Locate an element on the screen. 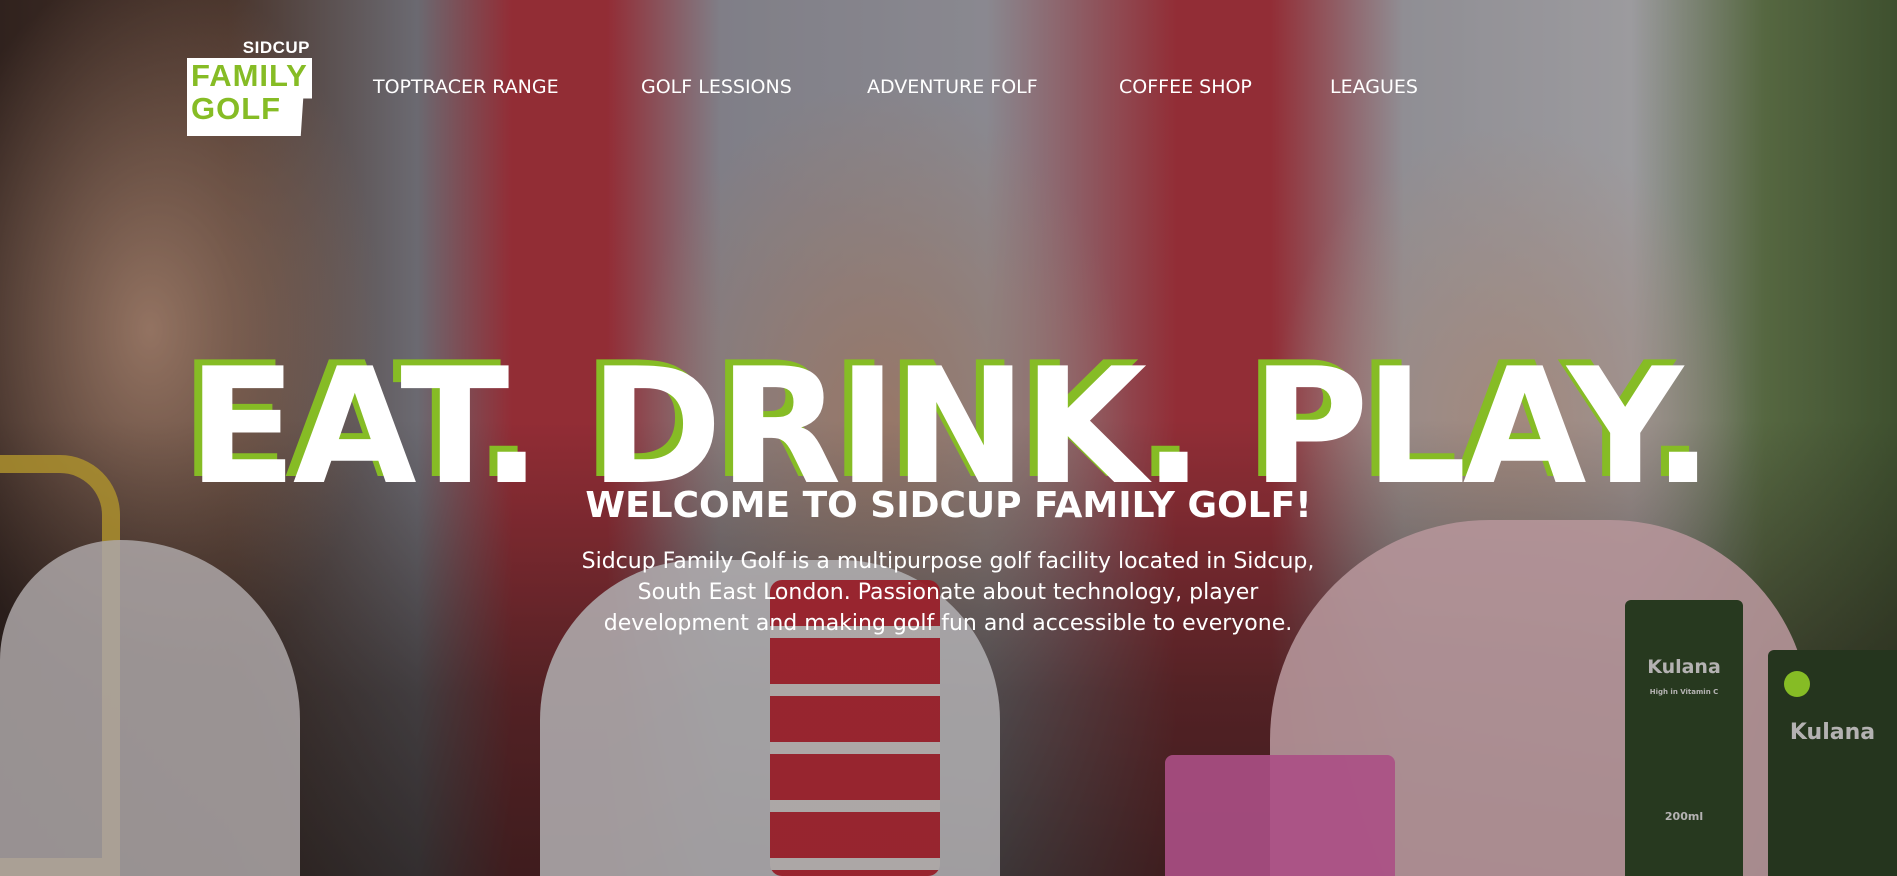  logo-line-golf: GOLF is located at coordinates (236, 108).